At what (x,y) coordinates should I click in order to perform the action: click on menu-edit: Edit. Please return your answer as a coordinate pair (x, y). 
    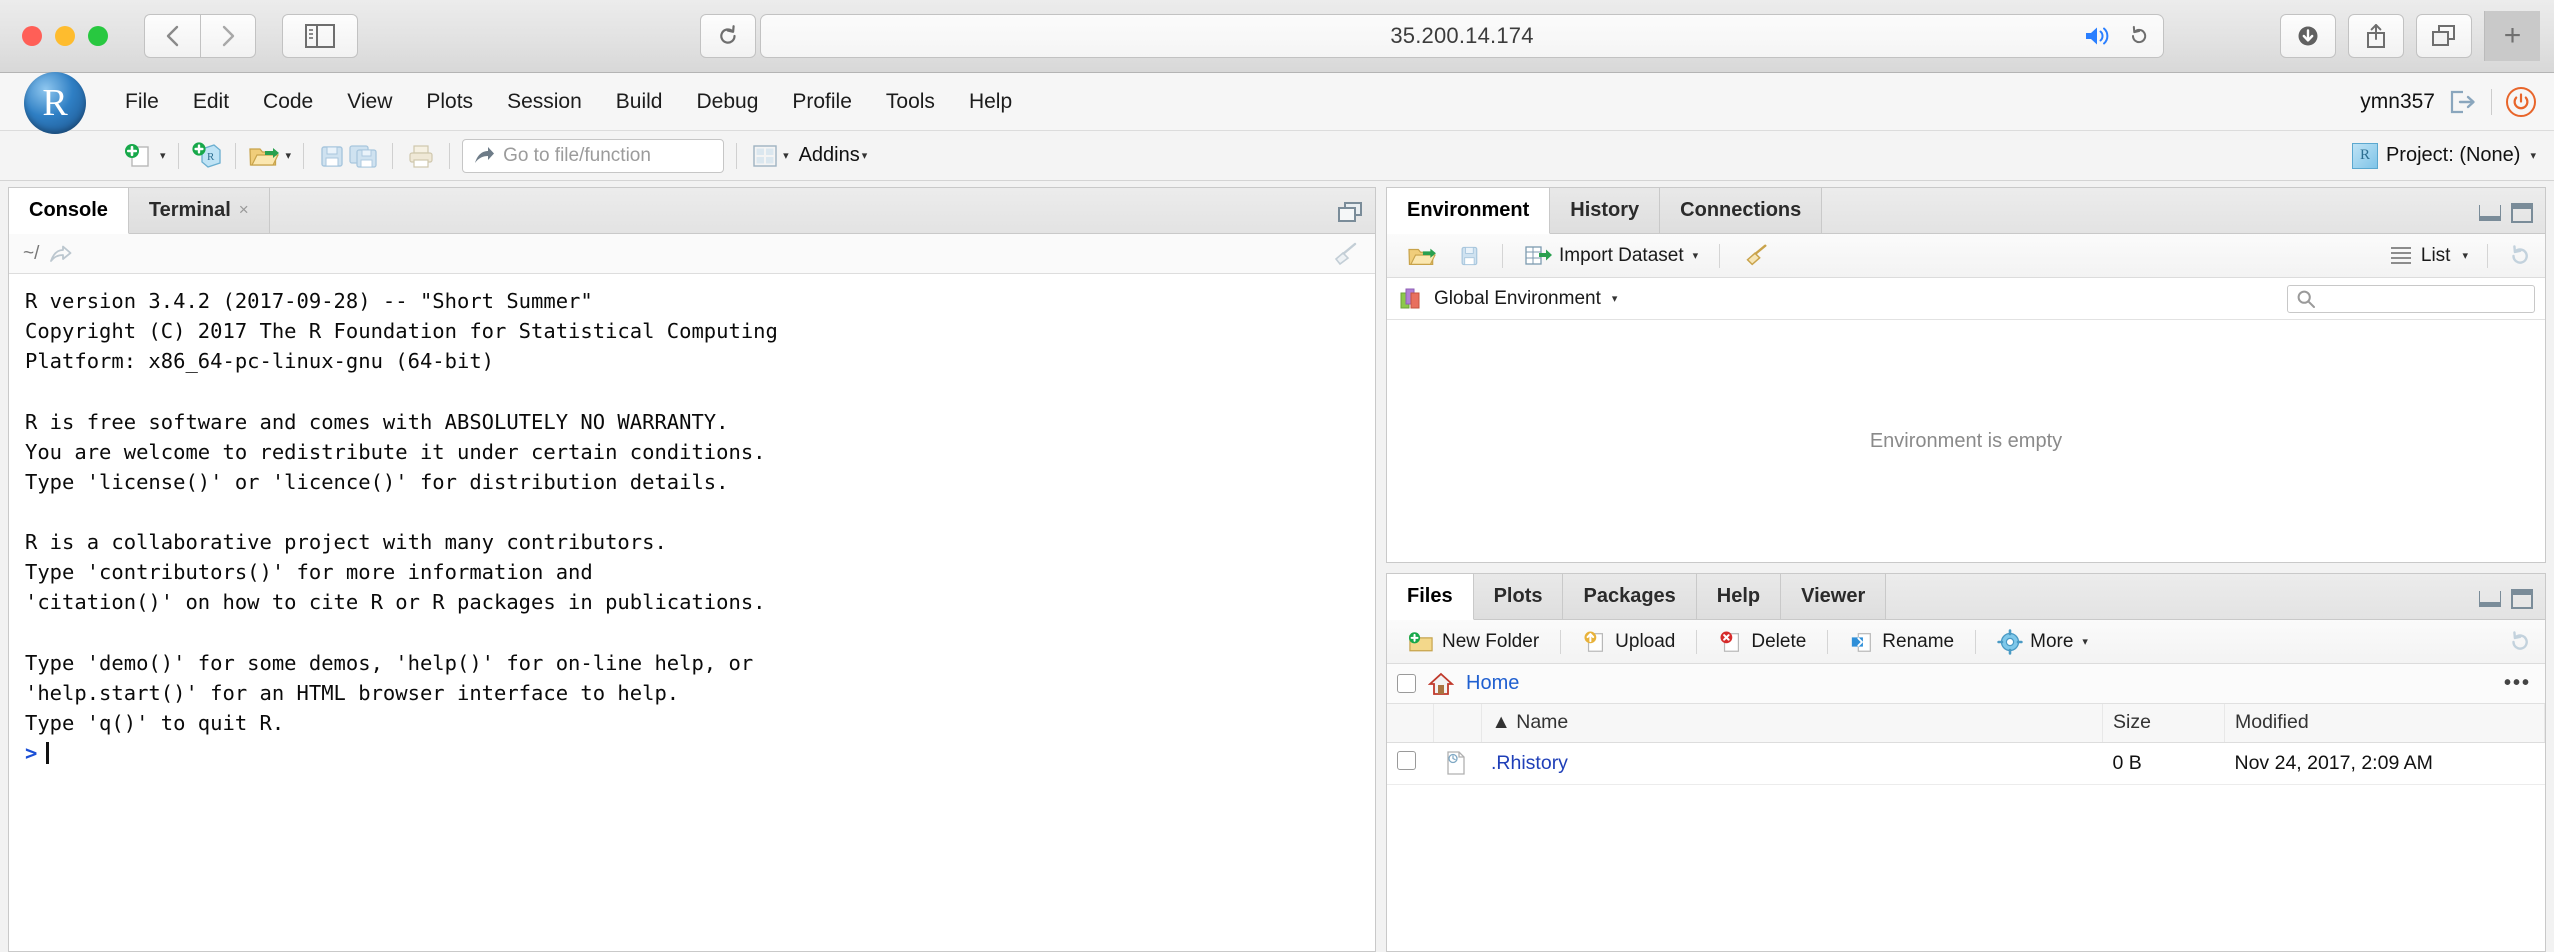
    Looking at the image, I should click on (211, 102).